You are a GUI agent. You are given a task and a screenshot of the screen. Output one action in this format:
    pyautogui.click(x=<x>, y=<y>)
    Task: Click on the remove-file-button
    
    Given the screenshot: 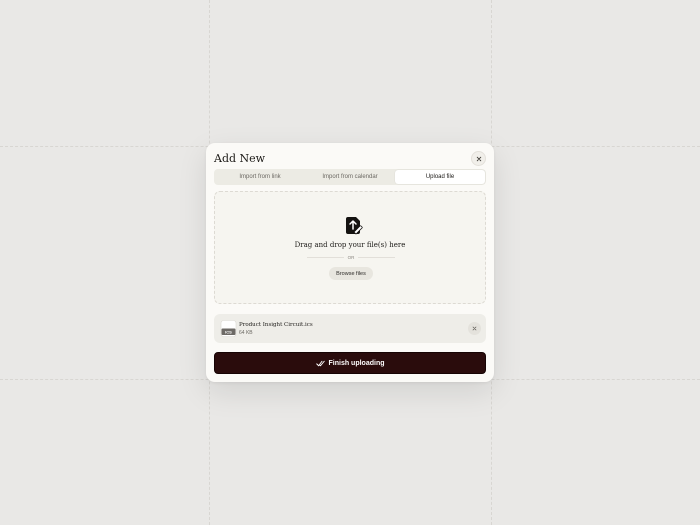 What is the action you would take?
    pyautogui.click(x=474, y=328)
    